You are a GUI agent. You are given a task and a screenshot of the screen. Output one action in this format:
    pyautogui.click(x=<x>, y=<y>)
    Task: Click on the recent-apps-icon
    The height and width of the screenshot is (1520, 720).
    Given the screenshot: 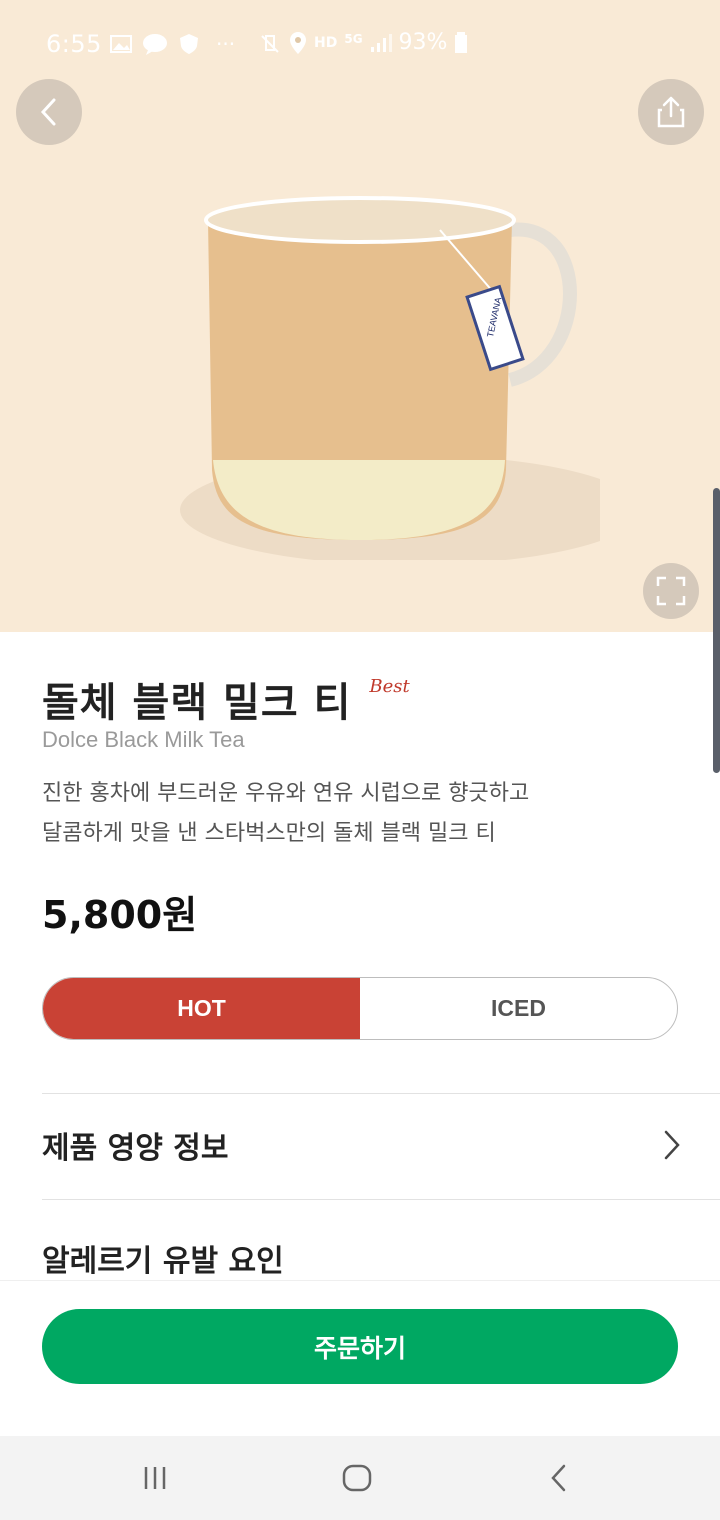 What is the action you would take?
    pyautogui.click(x=155, y=1478)
    